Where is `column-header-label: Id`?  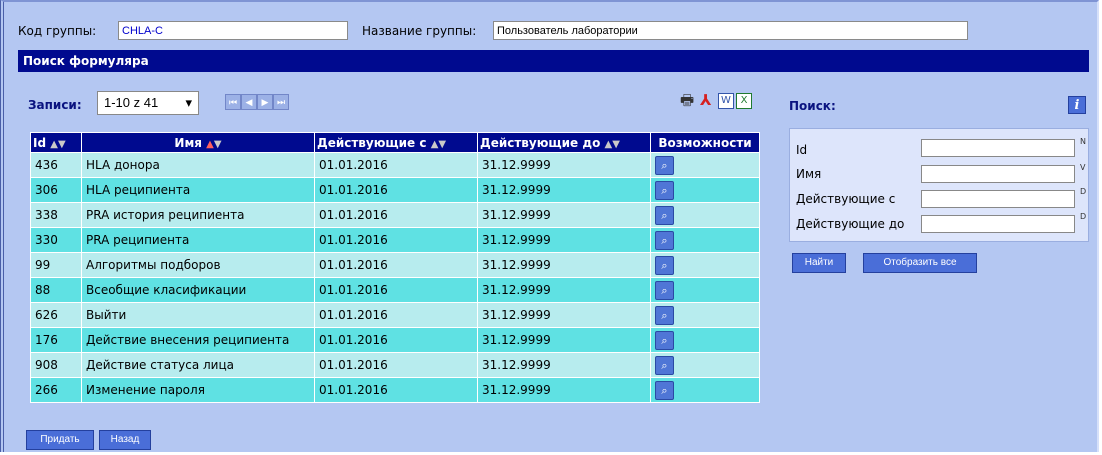 column-header-label: Id is located at coordinates (40, 142).